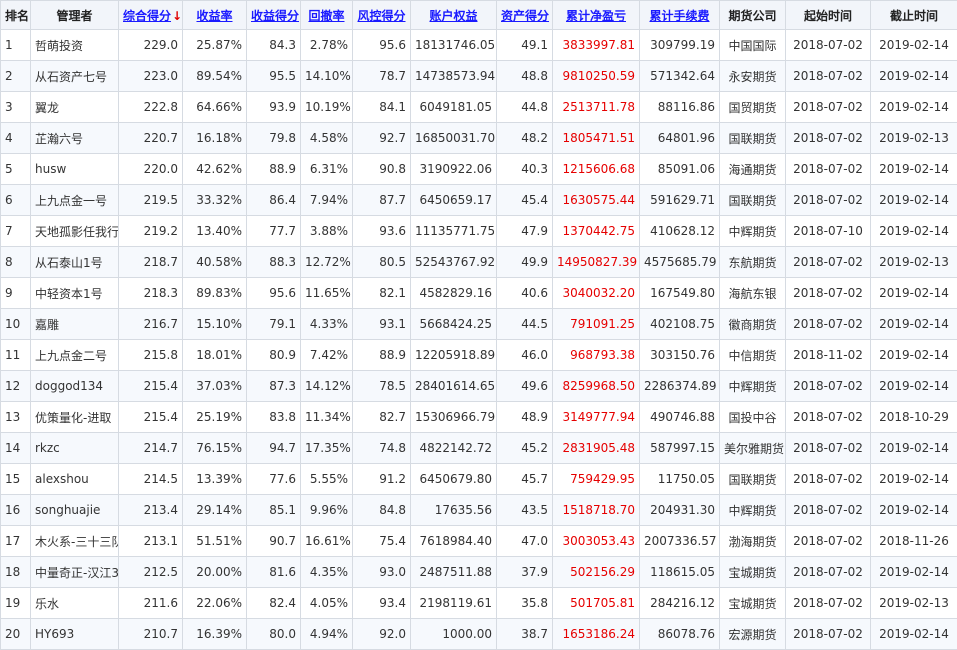 This screenshot has height=650, width=957. Describe the element at coordinates (75, 76) in the screenshot. I see `cell-manager: 从石资产七号` at that location.